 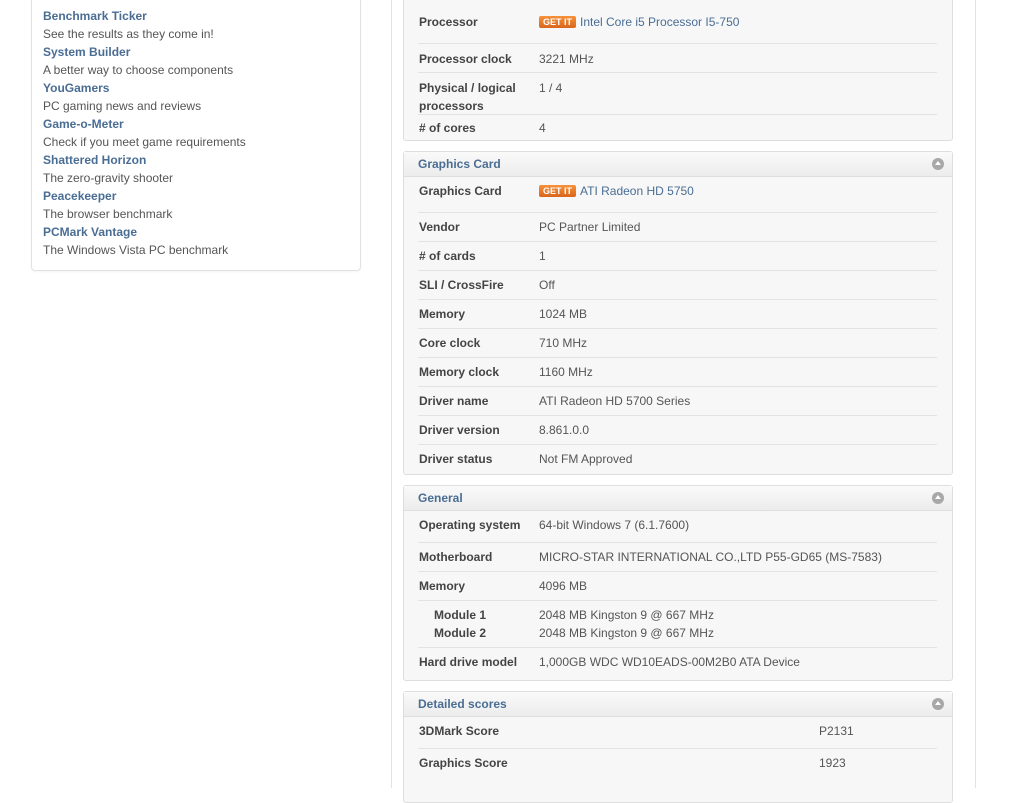 I want to click on sidebar-link-benchmark-ticker: Benchmark Ticker, so click(x=95, y=16).